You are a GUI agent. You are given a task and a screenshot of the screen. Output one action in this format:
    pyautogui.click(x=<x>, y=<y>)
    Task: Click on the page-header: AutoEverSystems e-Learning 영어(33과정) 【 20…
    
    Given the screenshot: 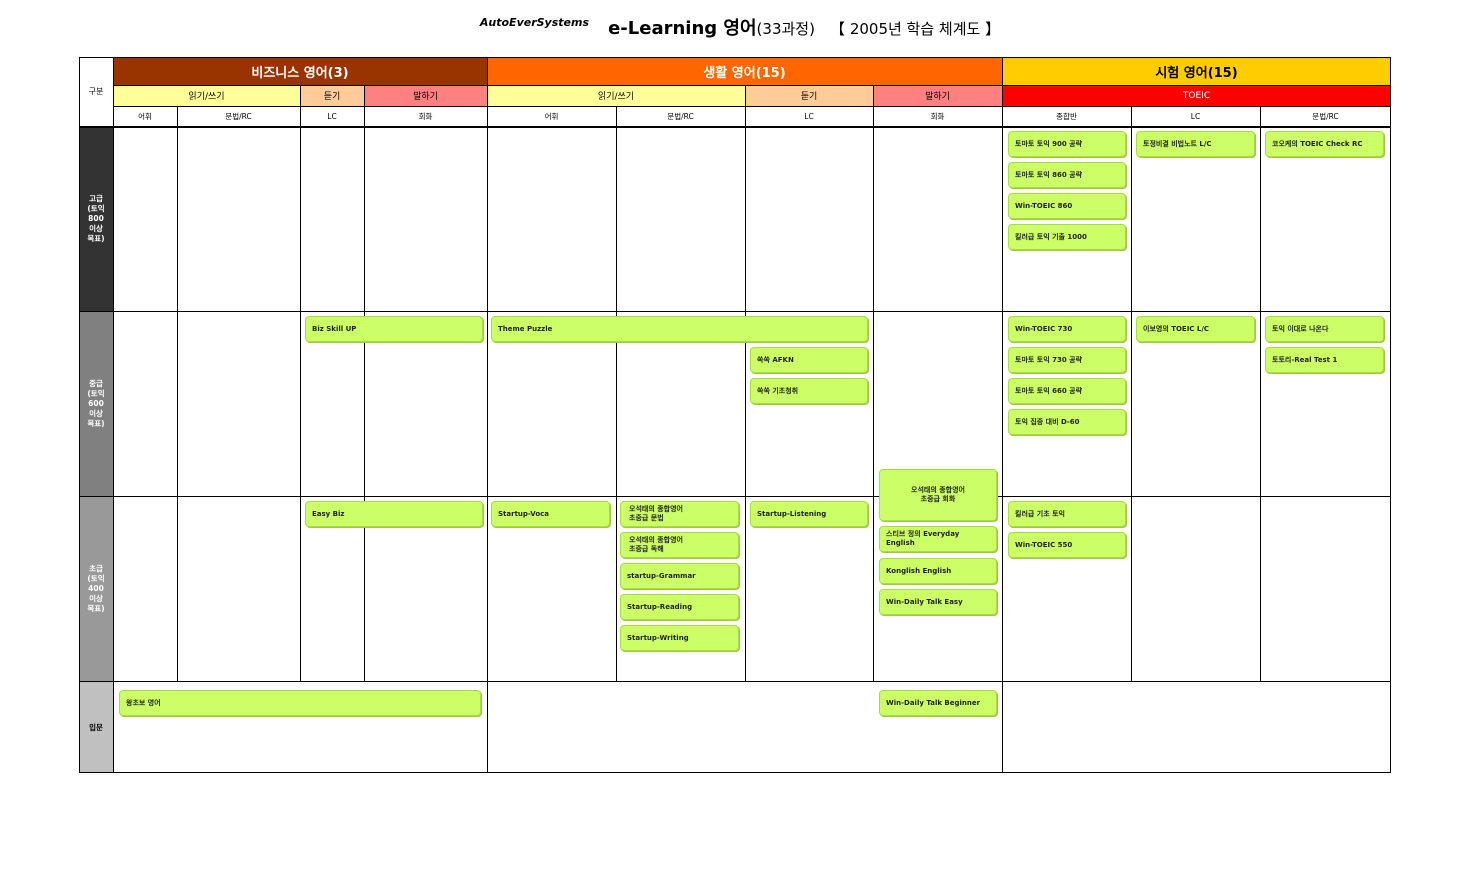 What is the action you would take?
    pyautogui.click(x=740, y=27)
    